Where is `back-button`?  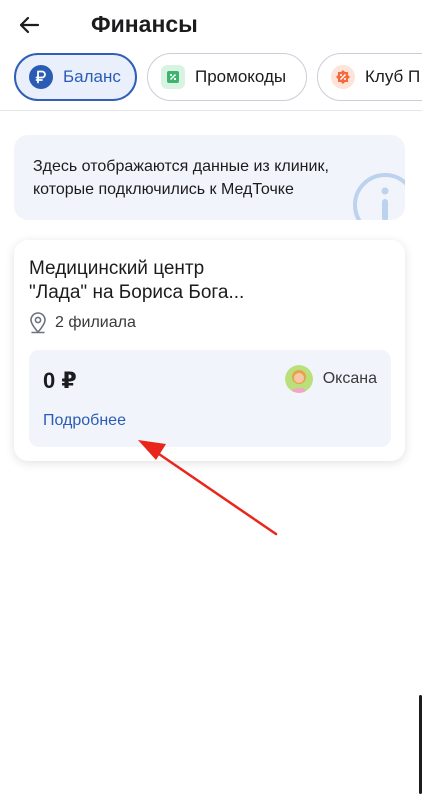
back-button is located at coordinates (29, 25).